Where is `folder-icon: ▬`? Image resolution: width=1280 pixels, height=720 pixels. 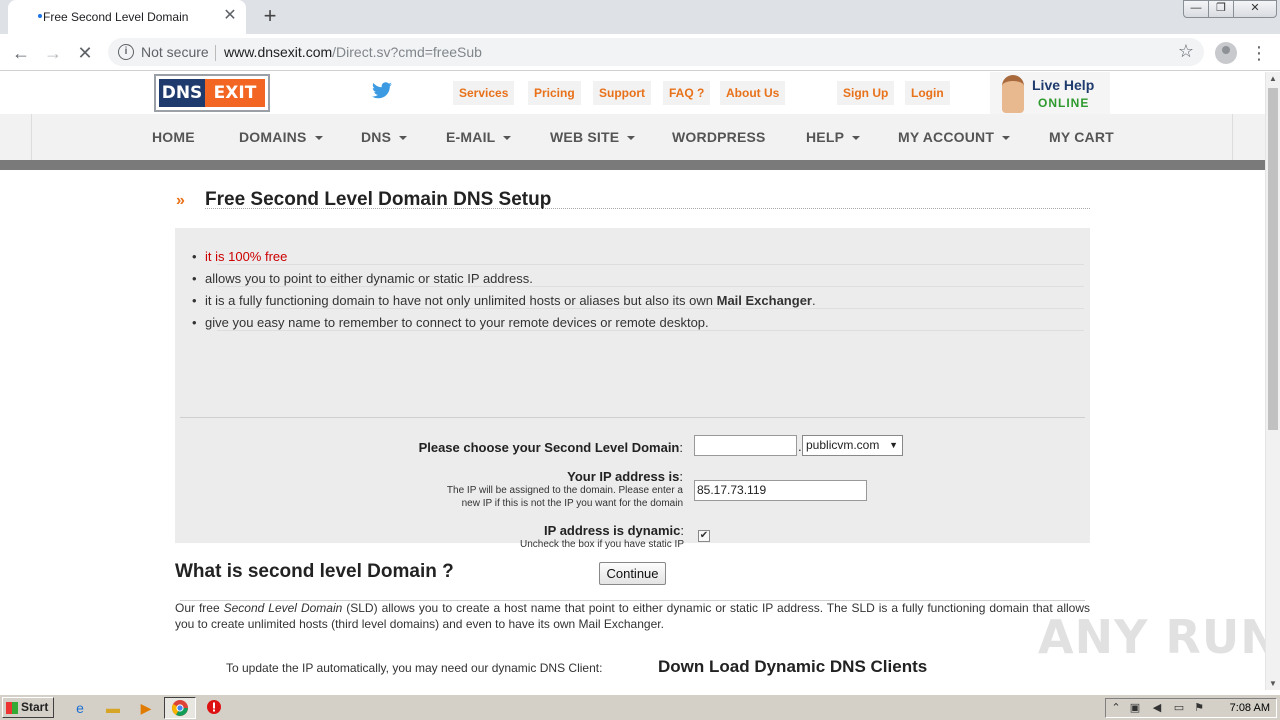 folder-icon: ▬ is located at coordinates (113, 708).